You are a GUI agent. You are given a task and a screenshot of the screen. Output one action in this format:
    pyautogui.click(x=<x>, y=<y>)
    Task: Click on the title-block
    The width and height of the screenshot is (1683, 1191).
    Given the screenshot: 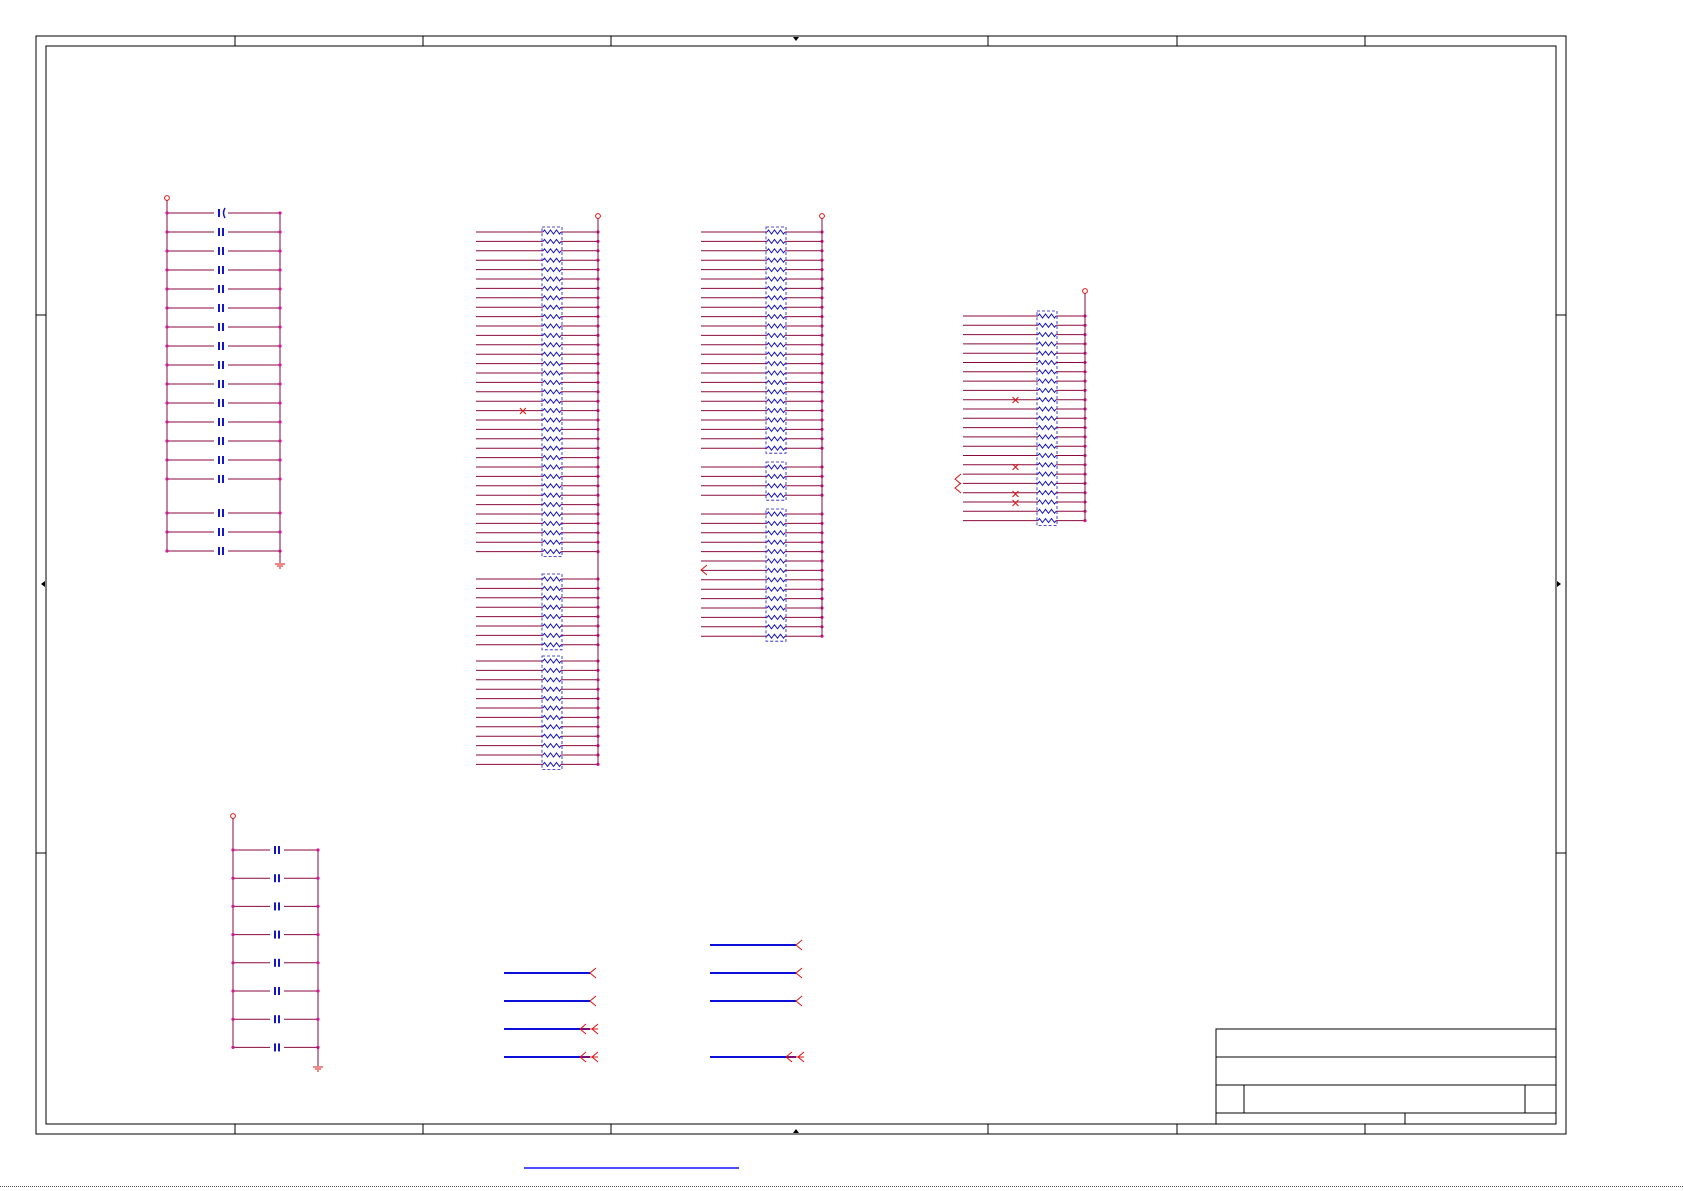 What is the action you would take?
    pyautogui.click(x=1386, y=1076)
    